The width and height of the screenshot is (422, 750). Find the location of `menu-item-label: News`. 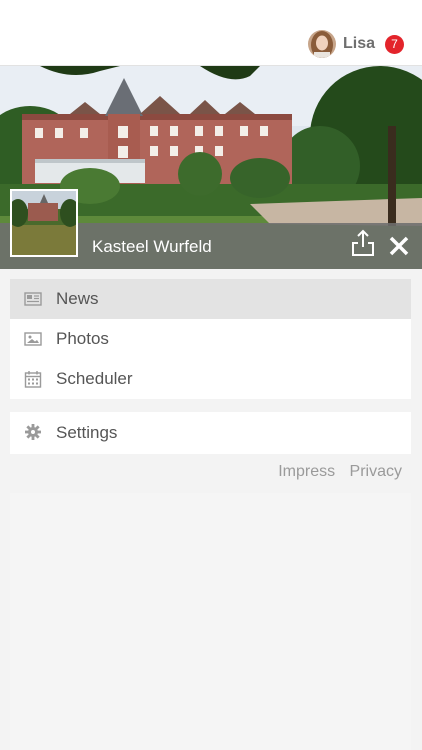

menu-item-label: News is located at coordinates (77, 298).